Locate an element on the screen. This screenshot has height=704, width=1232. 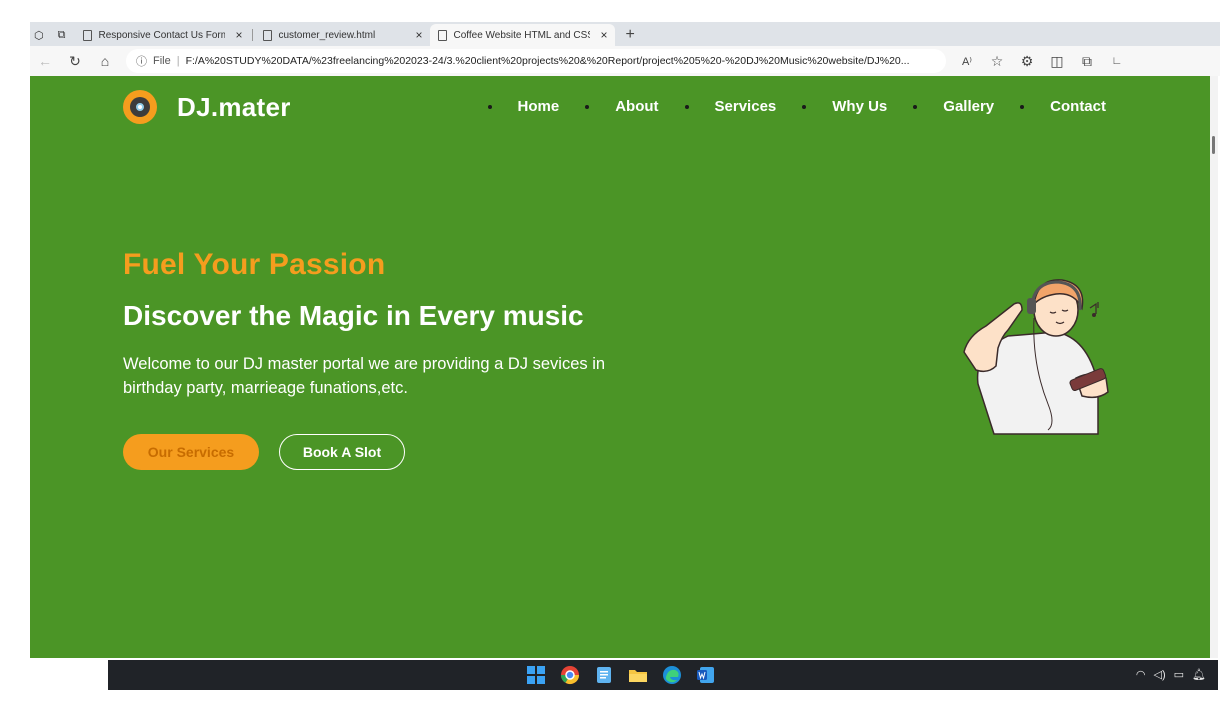
taskbar-apps is located at coordinates (621, 675).